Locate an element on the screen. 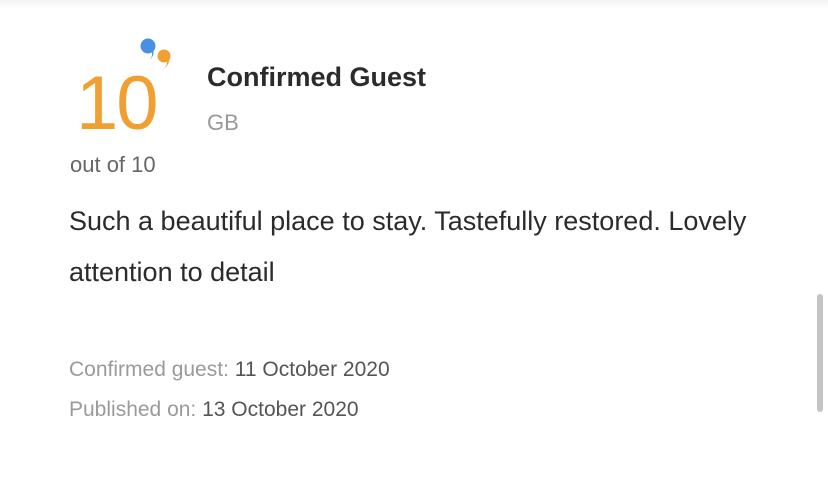  review-score: 10 out of 10 is located at coordinates (127, 109).